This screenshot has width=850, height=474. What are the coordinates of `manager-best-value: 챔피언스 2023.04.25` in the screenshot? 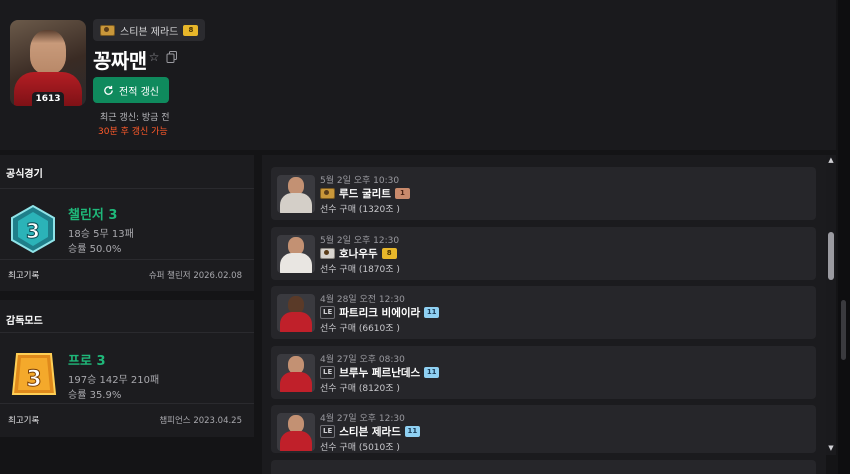 It's located at (200, 421).